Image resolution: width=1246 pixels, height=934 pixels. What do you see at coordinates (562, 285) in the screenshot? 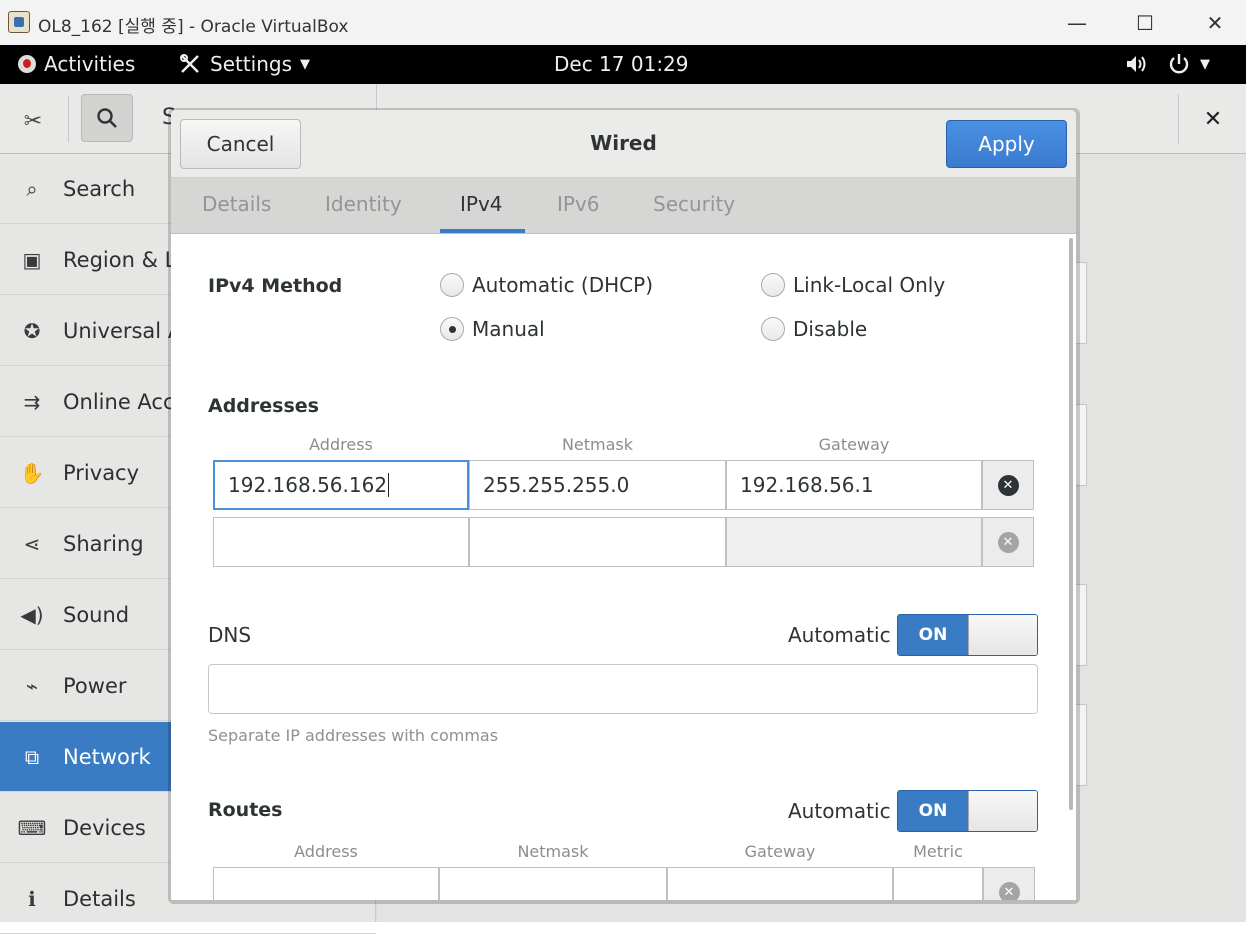
I see `radio-label: Automatic (DHCP)` at bounding box center [562, 285].